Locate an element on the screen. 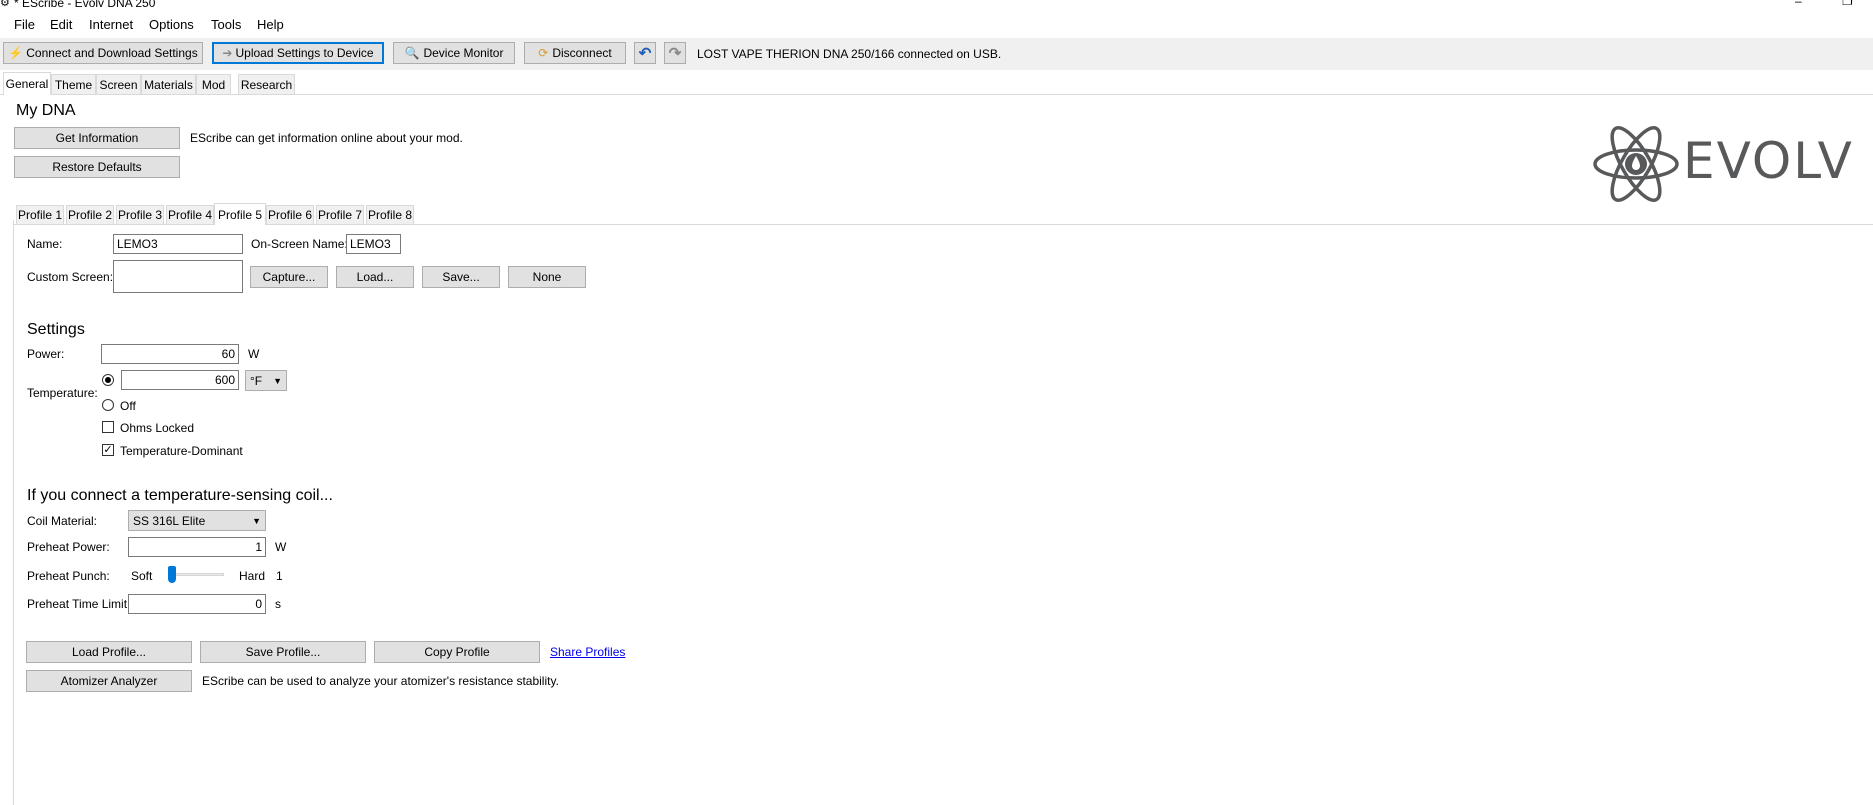 This screenshot has height=805, width=1873. menu-bar: File Edit Internet Options Tools Help is located at coordinates (936, 26).